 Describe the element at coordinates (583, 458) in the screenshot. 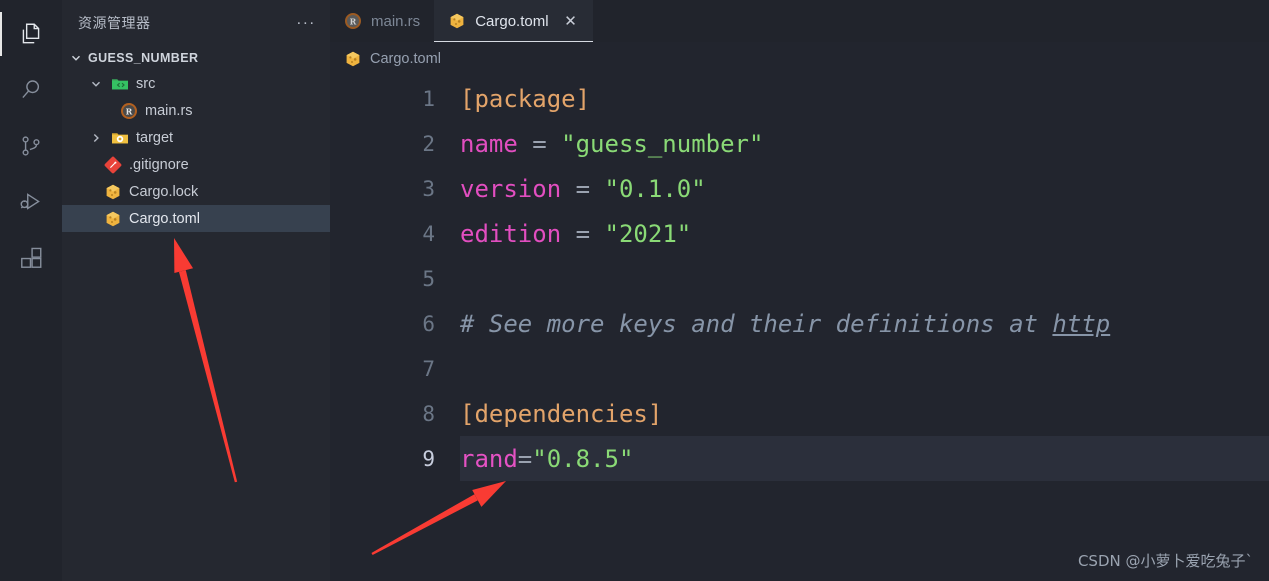

I see `code-token: "0.8.5"` at that location.